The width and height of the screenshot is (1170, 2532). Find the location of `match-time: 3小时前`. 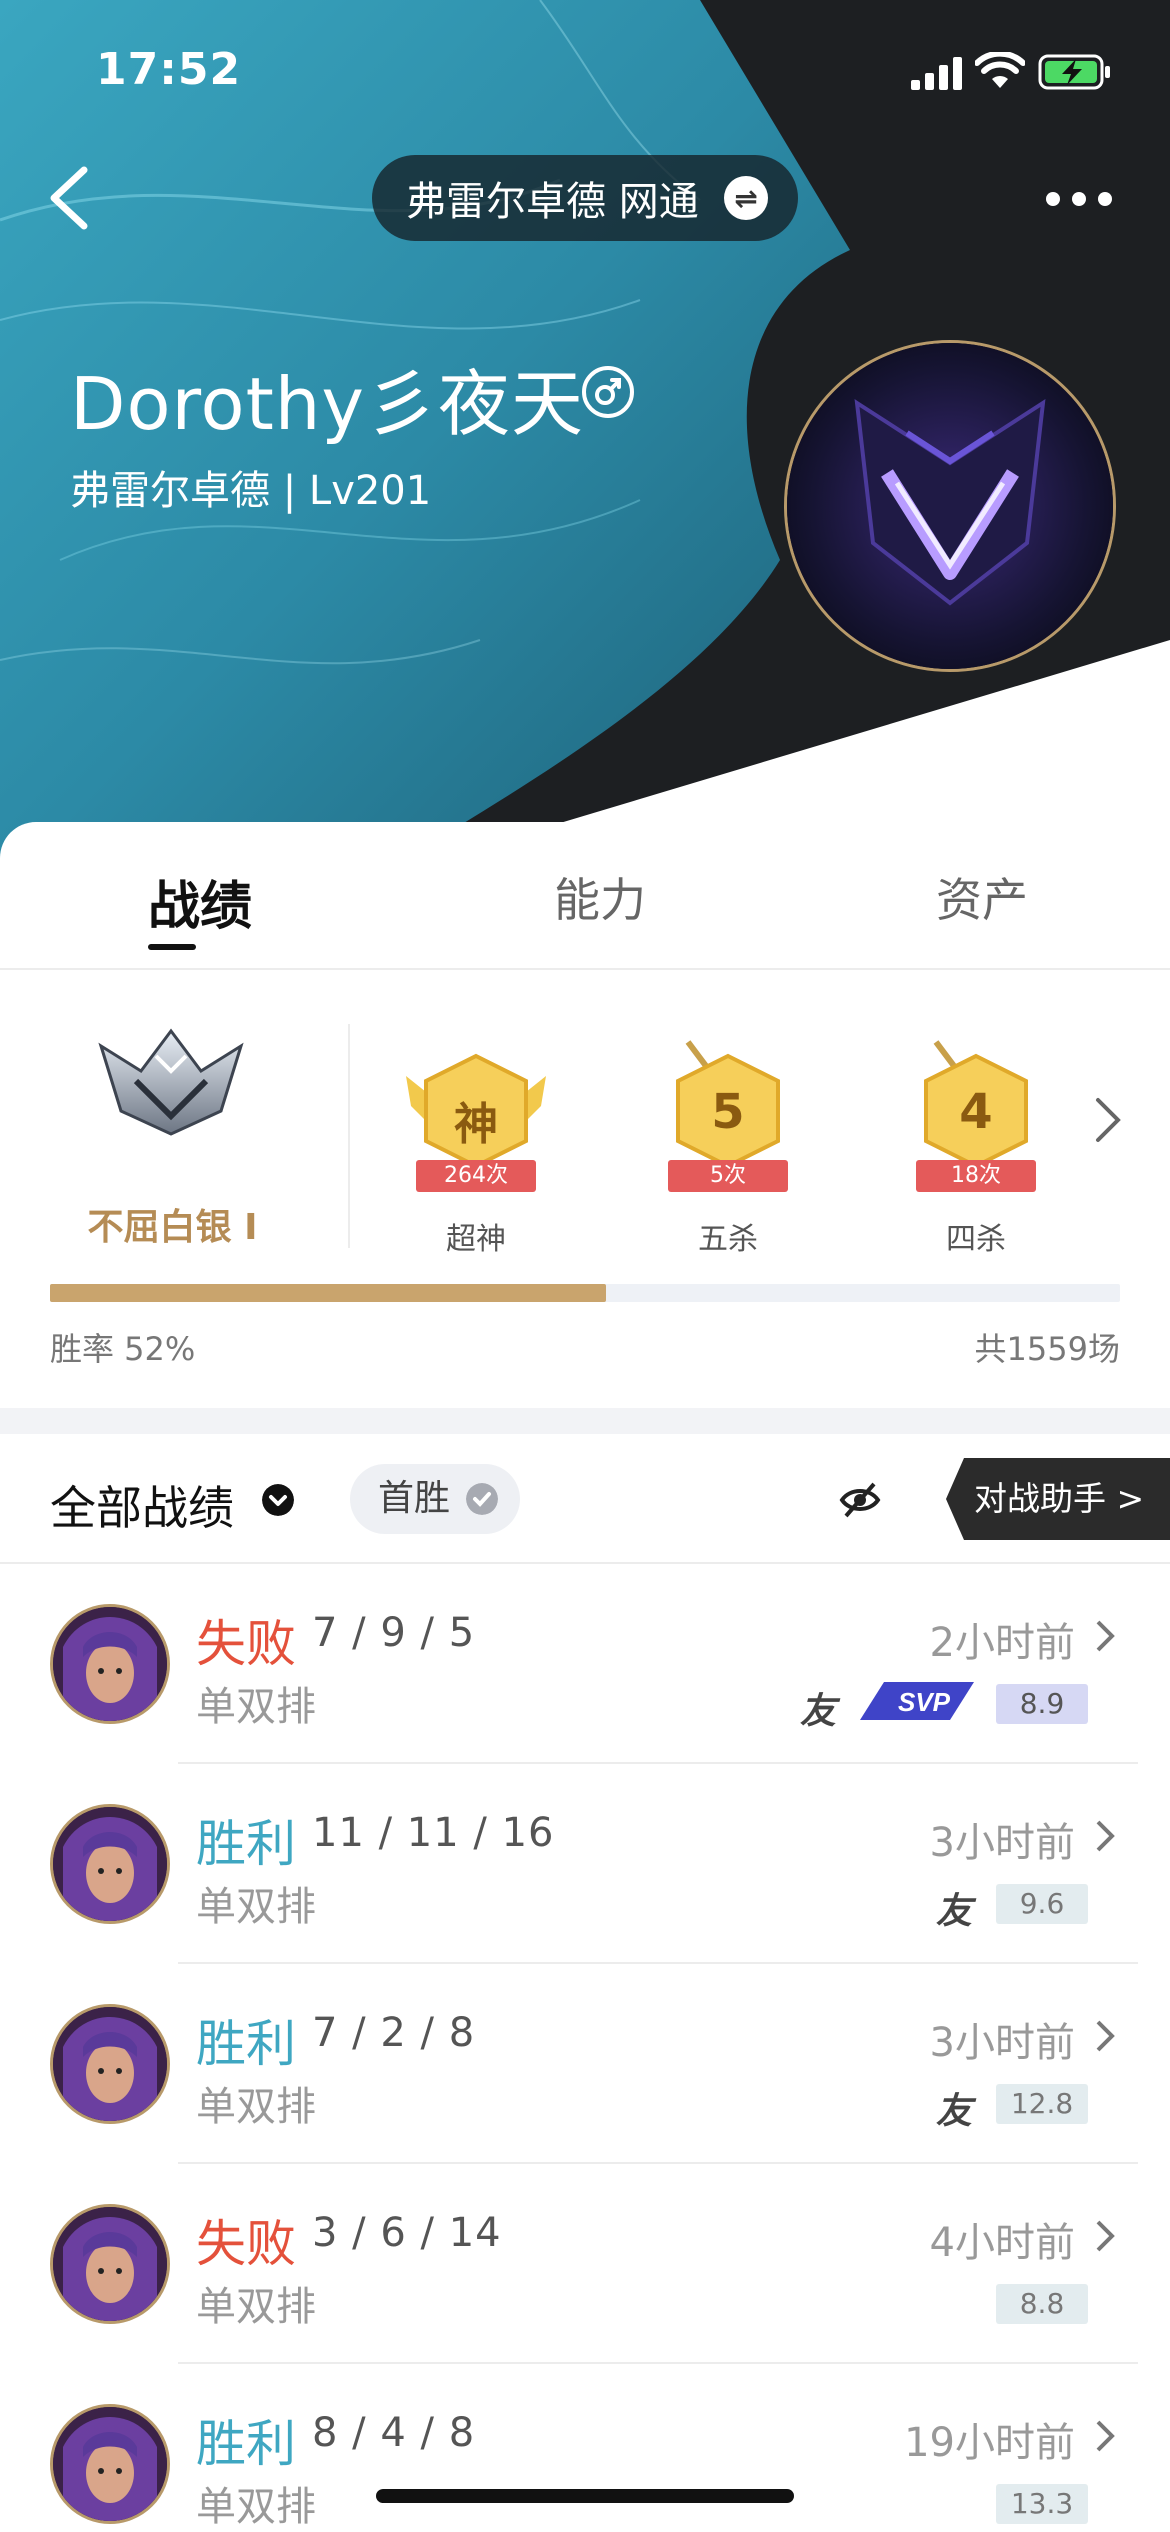

match-time: 3小时前 is located at coordinates (1002, 1843).